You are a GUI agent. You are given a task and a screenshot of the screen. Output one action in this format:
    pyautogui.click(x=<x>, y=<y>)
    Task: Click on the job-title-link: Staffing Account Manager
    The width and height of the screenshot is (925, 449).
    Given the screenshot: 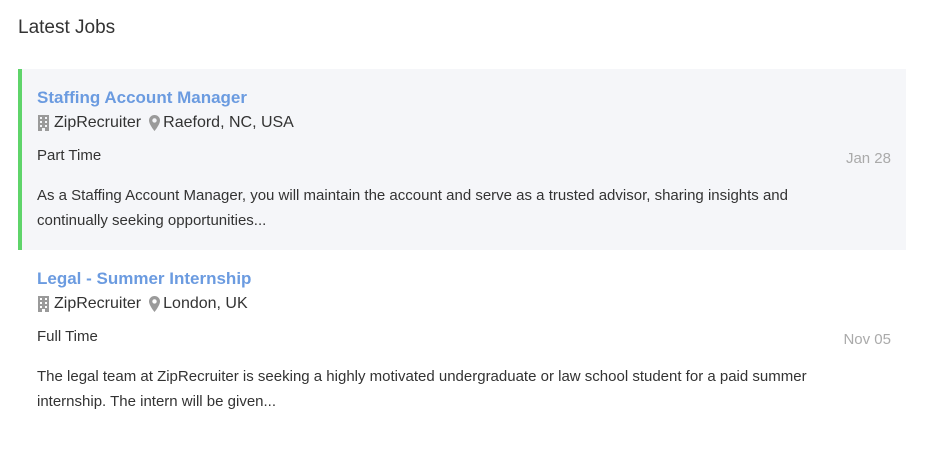 What is the action you would take?
    pyautogui.click(x=142, y=98)
    